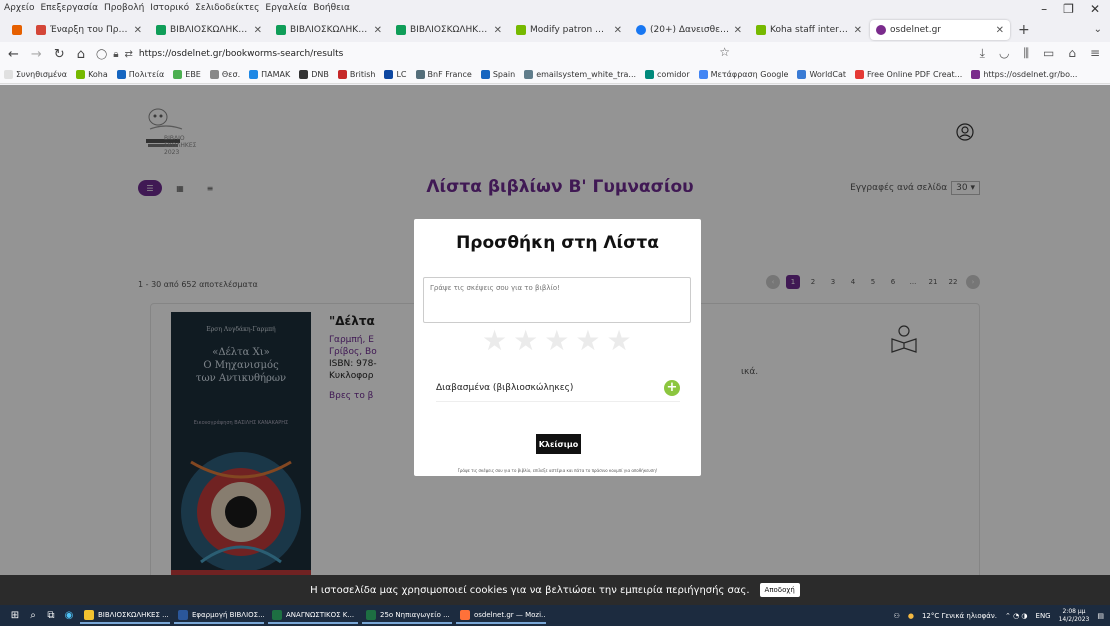 Image resolution: width=1110 pixels, height=626 pixels. Describe the element at coordinates (1074, 616) in the screenshot. I see `clock: 2:08 μμ 14/2/2023` at that location.